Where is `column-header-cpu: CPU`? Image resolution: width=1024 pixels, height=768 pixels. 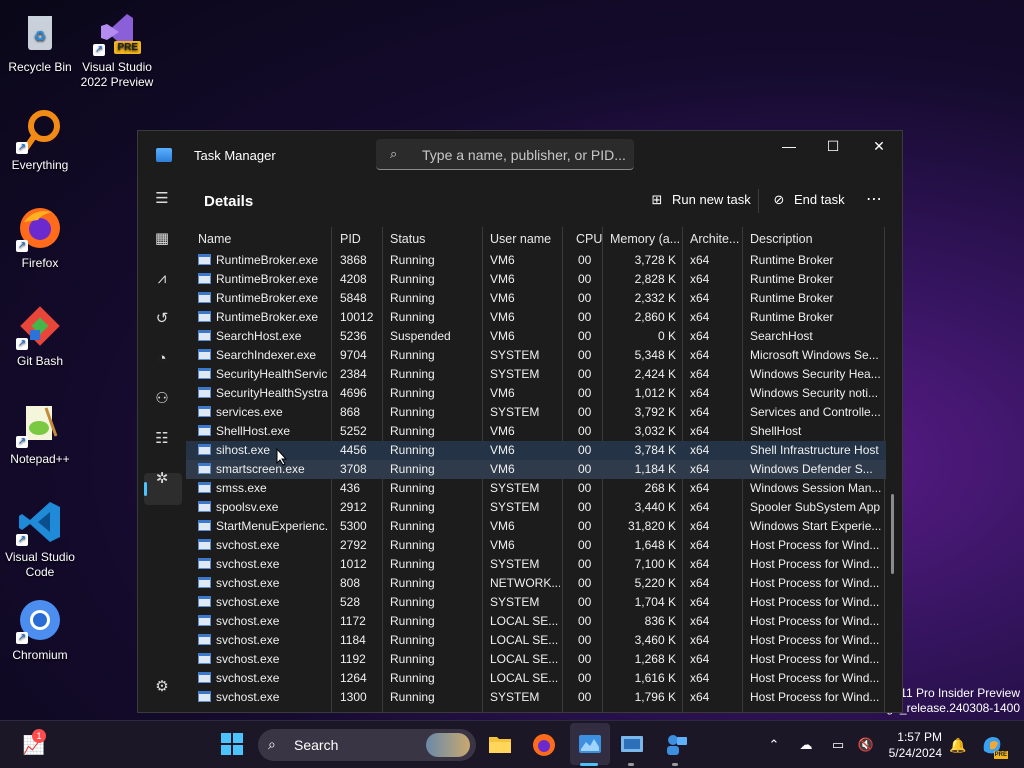 column-header-cpu: CPU is located at coordinates (589, 239).